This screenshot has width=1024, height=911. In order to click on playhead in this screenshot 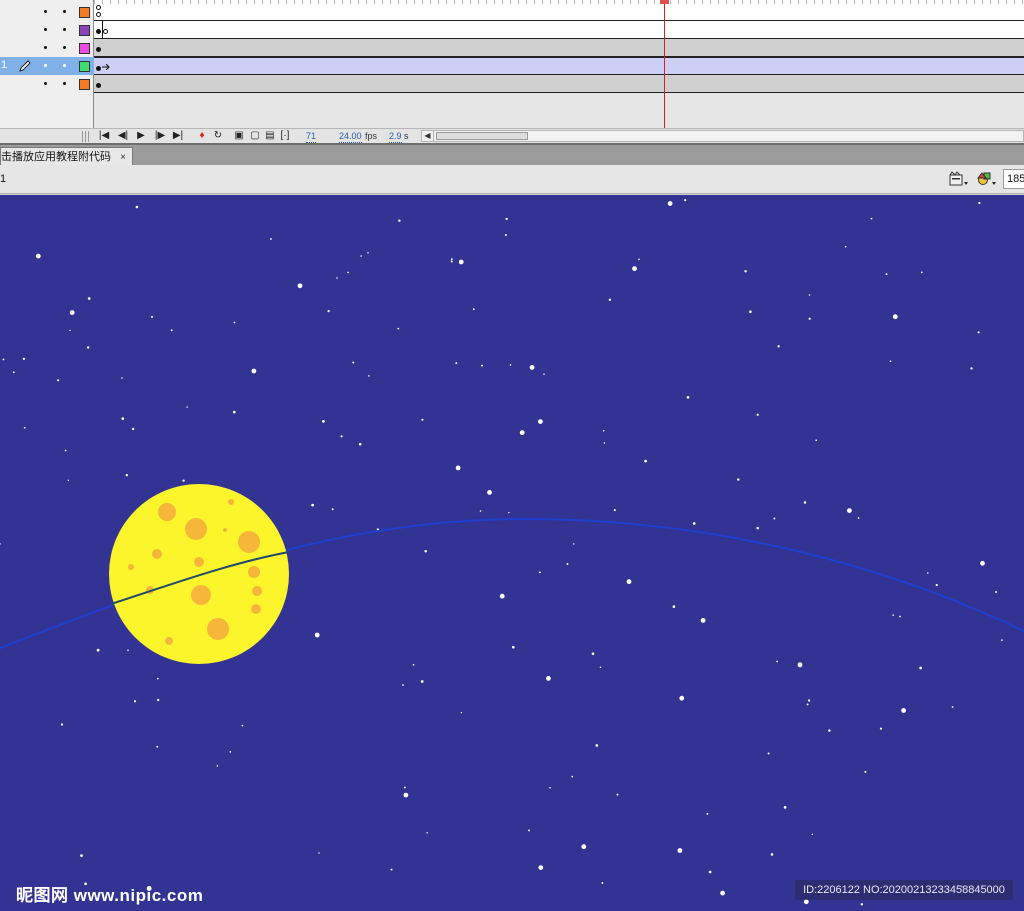, I will do `click(664, 64)`.